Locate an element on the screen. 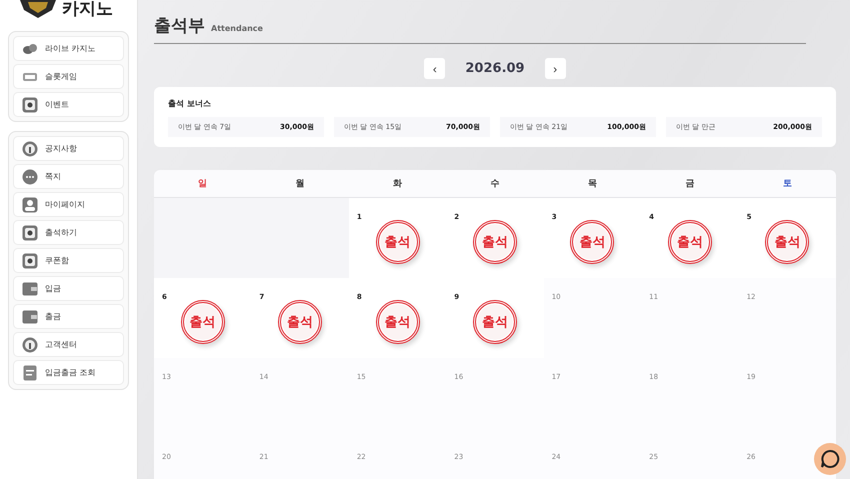 The height and width of the screenshot is (479, 850). previous-month-button: ‹ is located at coordinates (435, 68).